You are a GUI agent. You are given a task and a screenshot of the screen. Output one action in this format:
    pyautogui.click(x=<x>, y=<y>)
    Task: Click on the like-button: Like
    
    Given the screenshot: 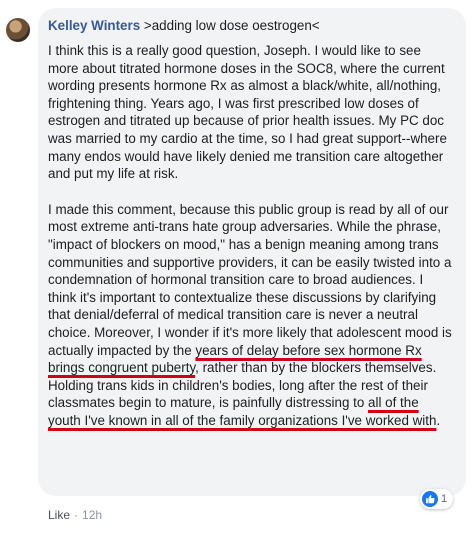 What is the action you would take?
    pyautogui.click(x=59, y=515)
    